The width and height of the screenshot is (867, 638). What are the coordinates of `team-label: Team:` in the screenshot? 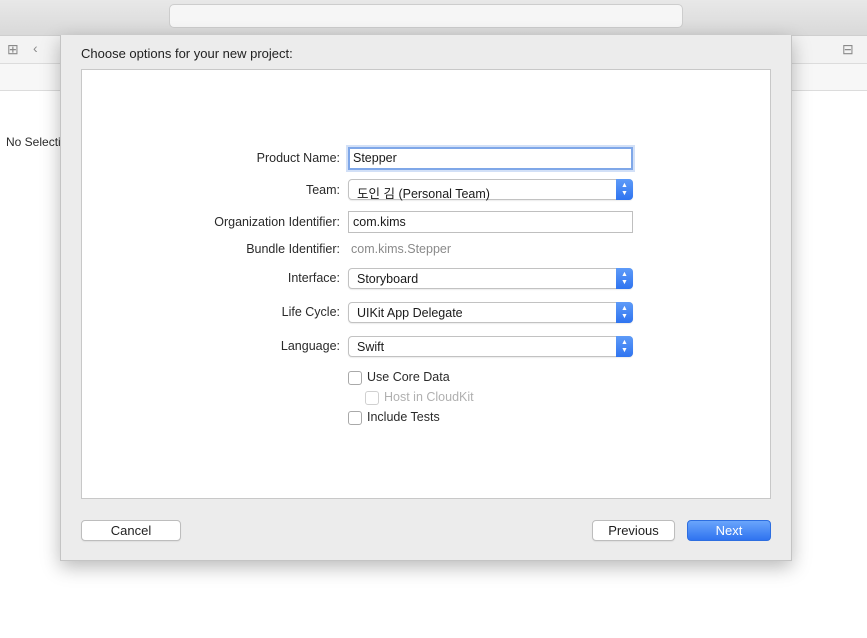 It's located at (322, 190).